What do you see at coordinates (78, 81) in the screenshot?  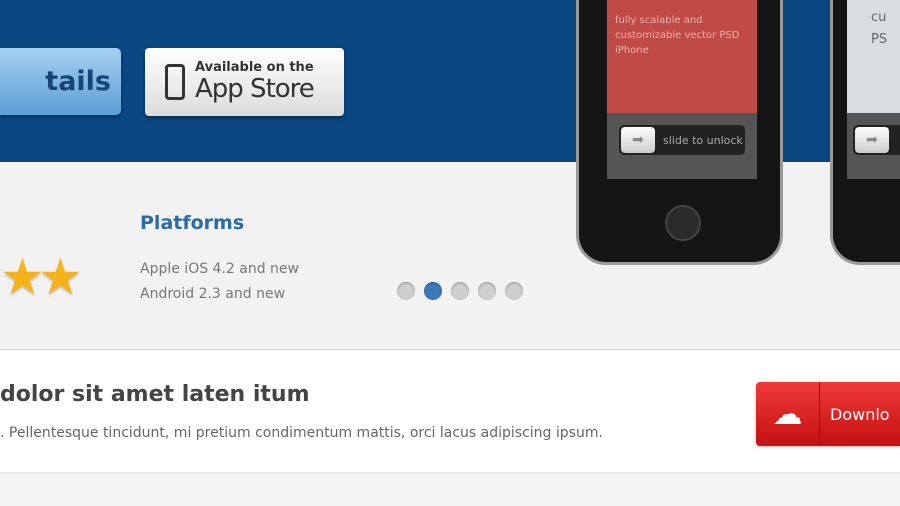 I see `details-label: tails` at bounding box center [78, 81].